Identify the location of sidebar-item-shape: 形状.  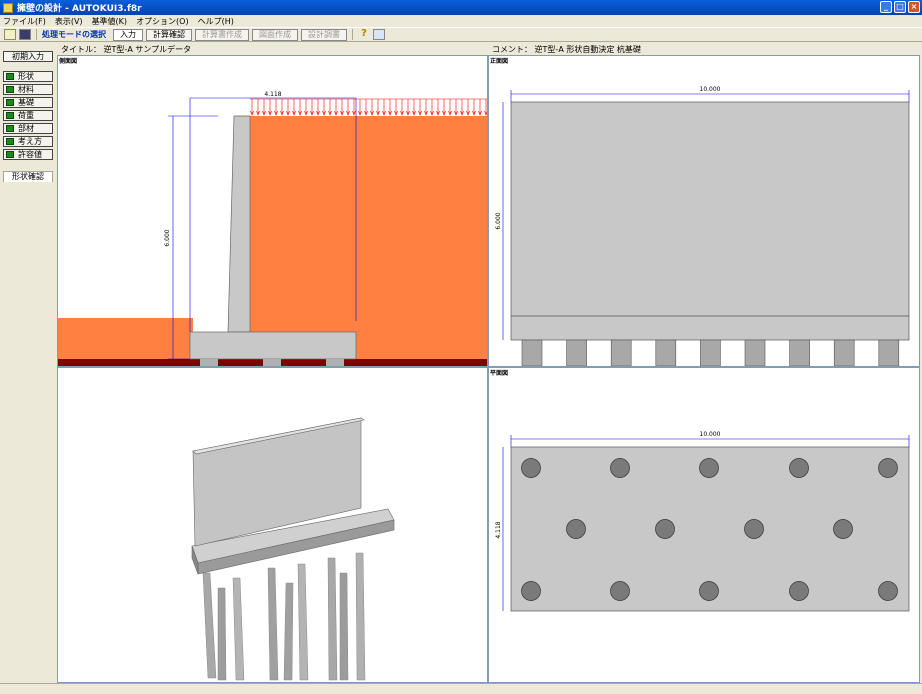
(28, 76).